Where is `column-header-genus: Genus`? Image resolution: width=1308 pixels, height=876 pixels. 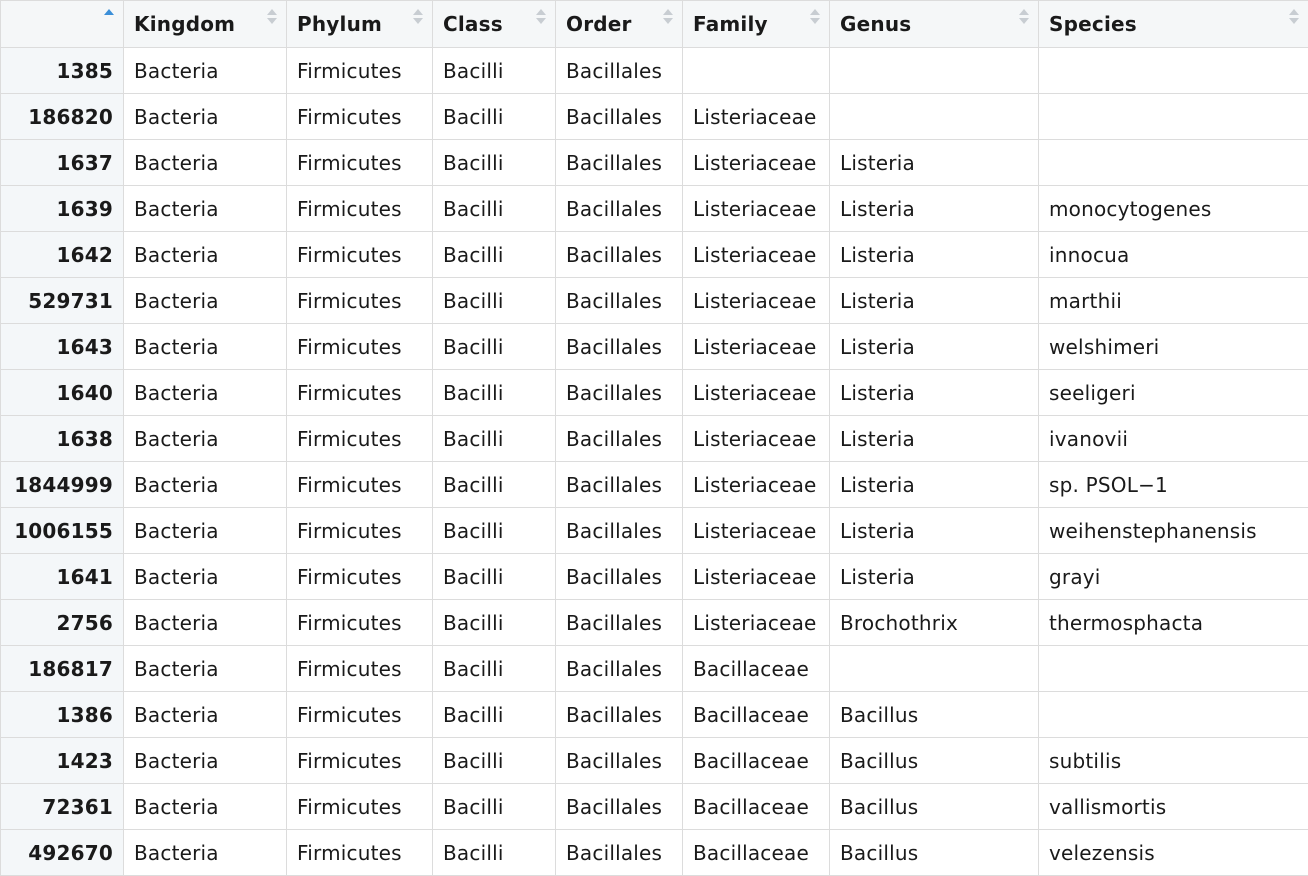
column-header-genus: Genus is located at coordinates (934, 24).